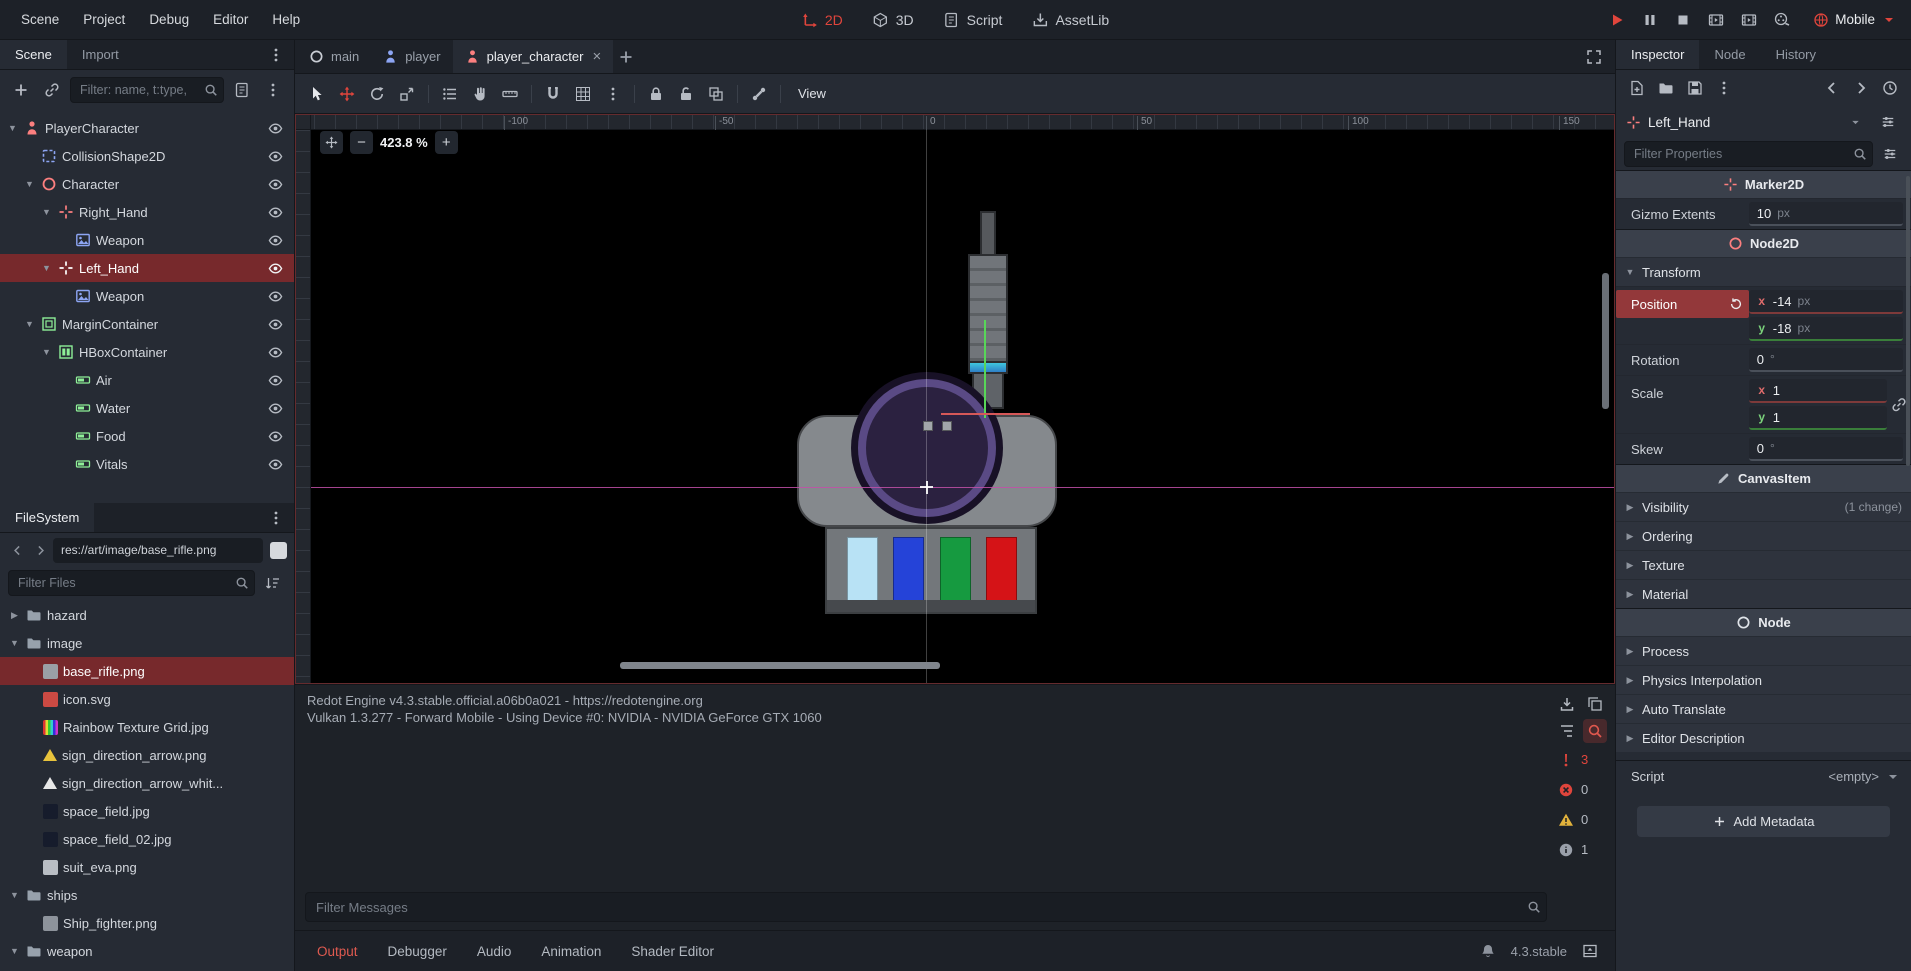 Image resolution: width=1911 pixels, height=971 pixels. Describe the element at coordinates (1736, 304) in the screenshot. I see `revert-property-icon` at that location.